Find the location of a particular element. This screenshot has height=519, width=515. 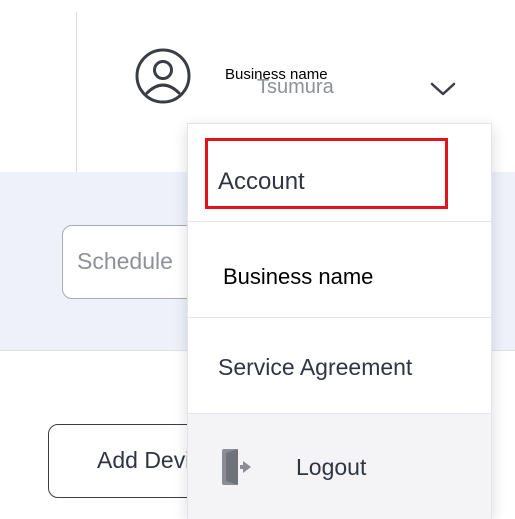

business-name-label: Business name is located at coordinates (276, 74).